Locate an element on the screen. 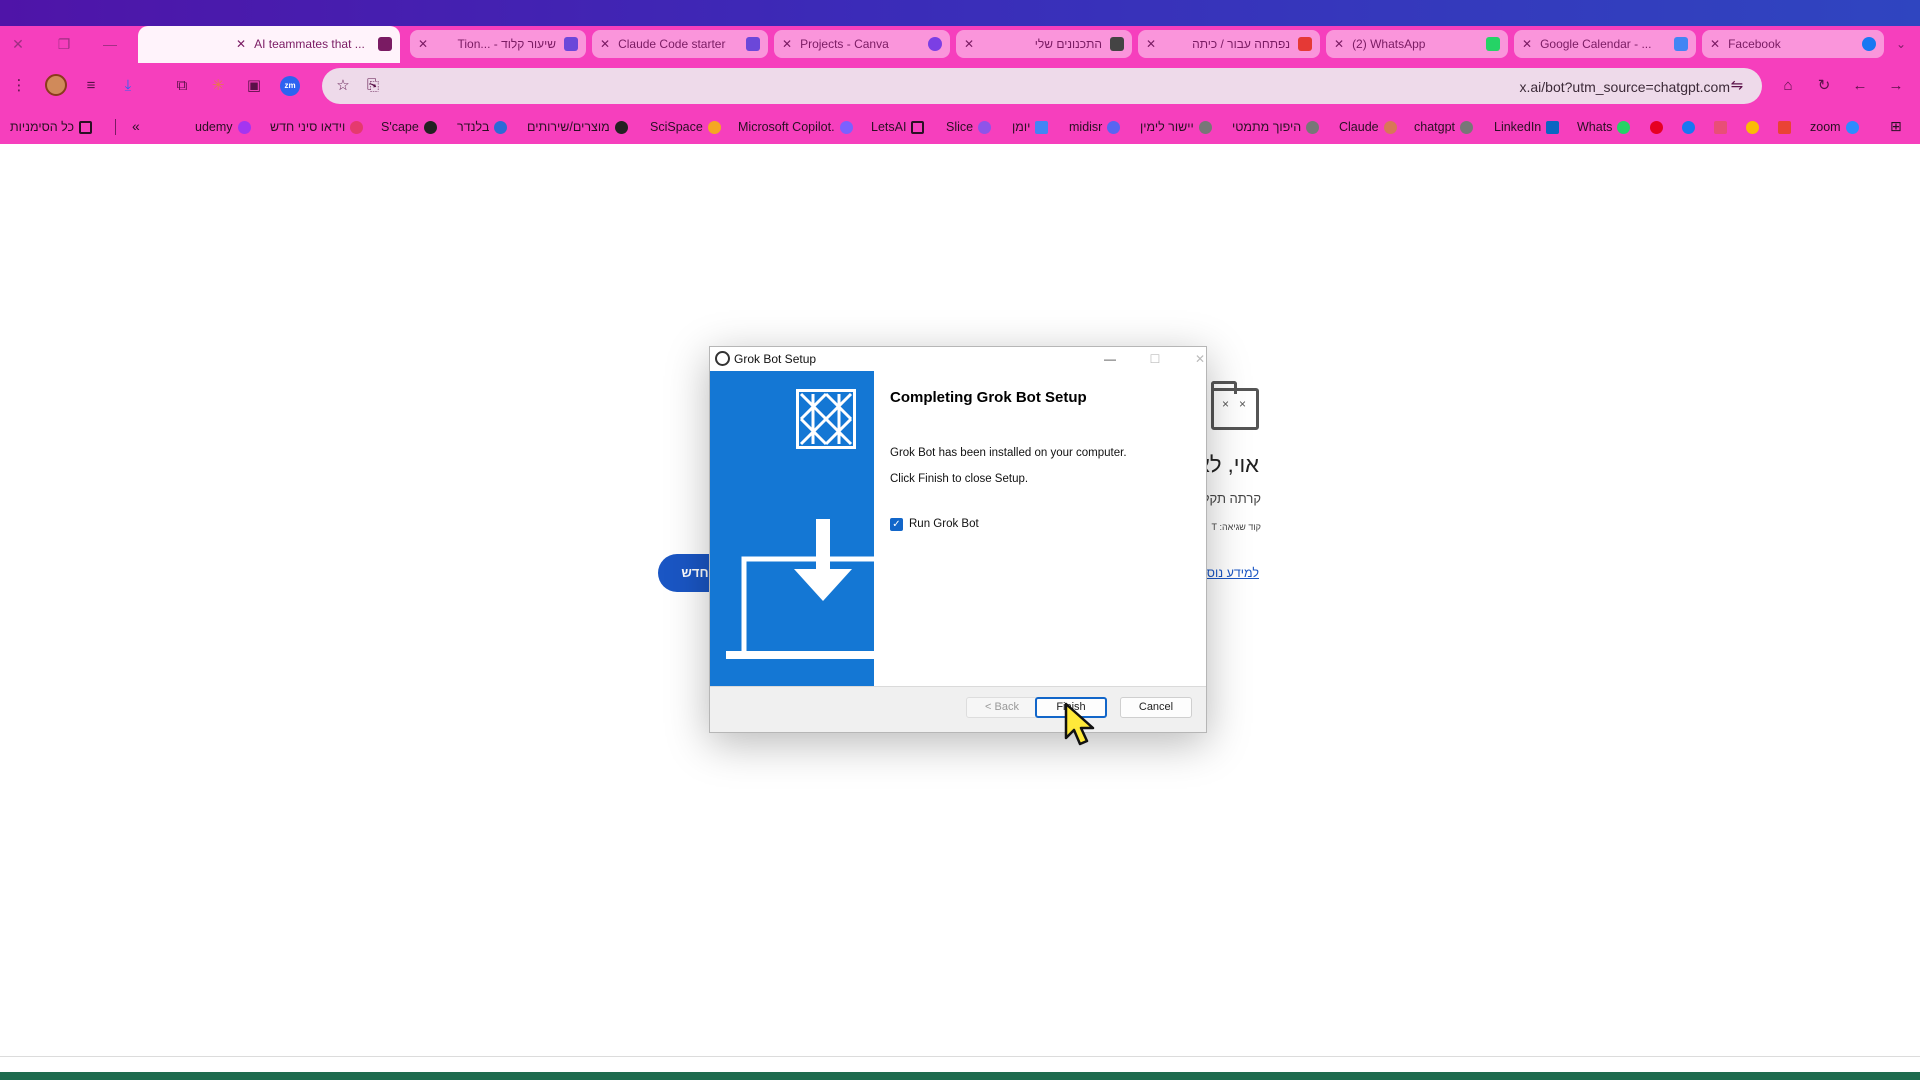  bookmarks-overflow-icon: « is located at coordinates (136, 126).